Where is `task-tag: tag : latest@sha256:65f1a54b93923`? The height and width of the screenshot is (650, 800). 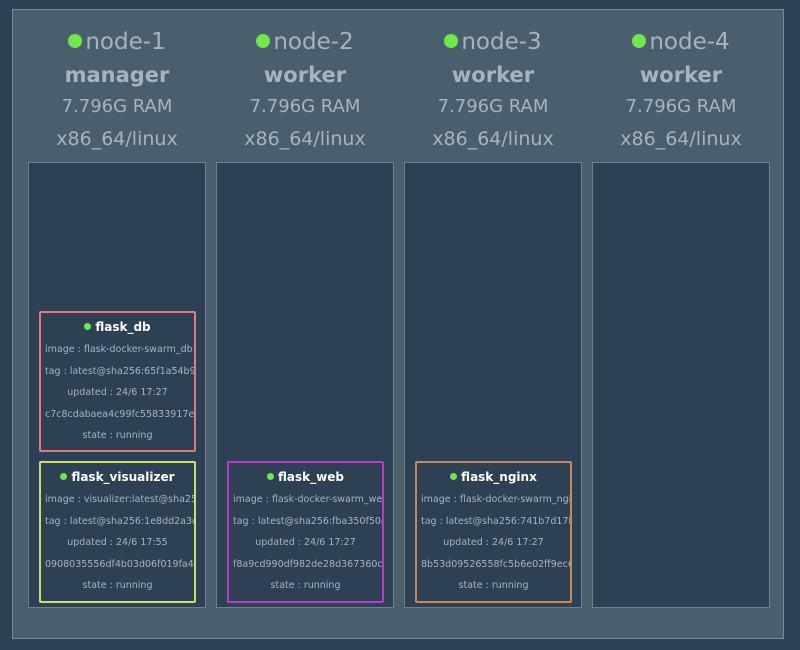 task-tag: tag : latest@sha256:65f1a54b93923 is located at coordinates (119, 371).